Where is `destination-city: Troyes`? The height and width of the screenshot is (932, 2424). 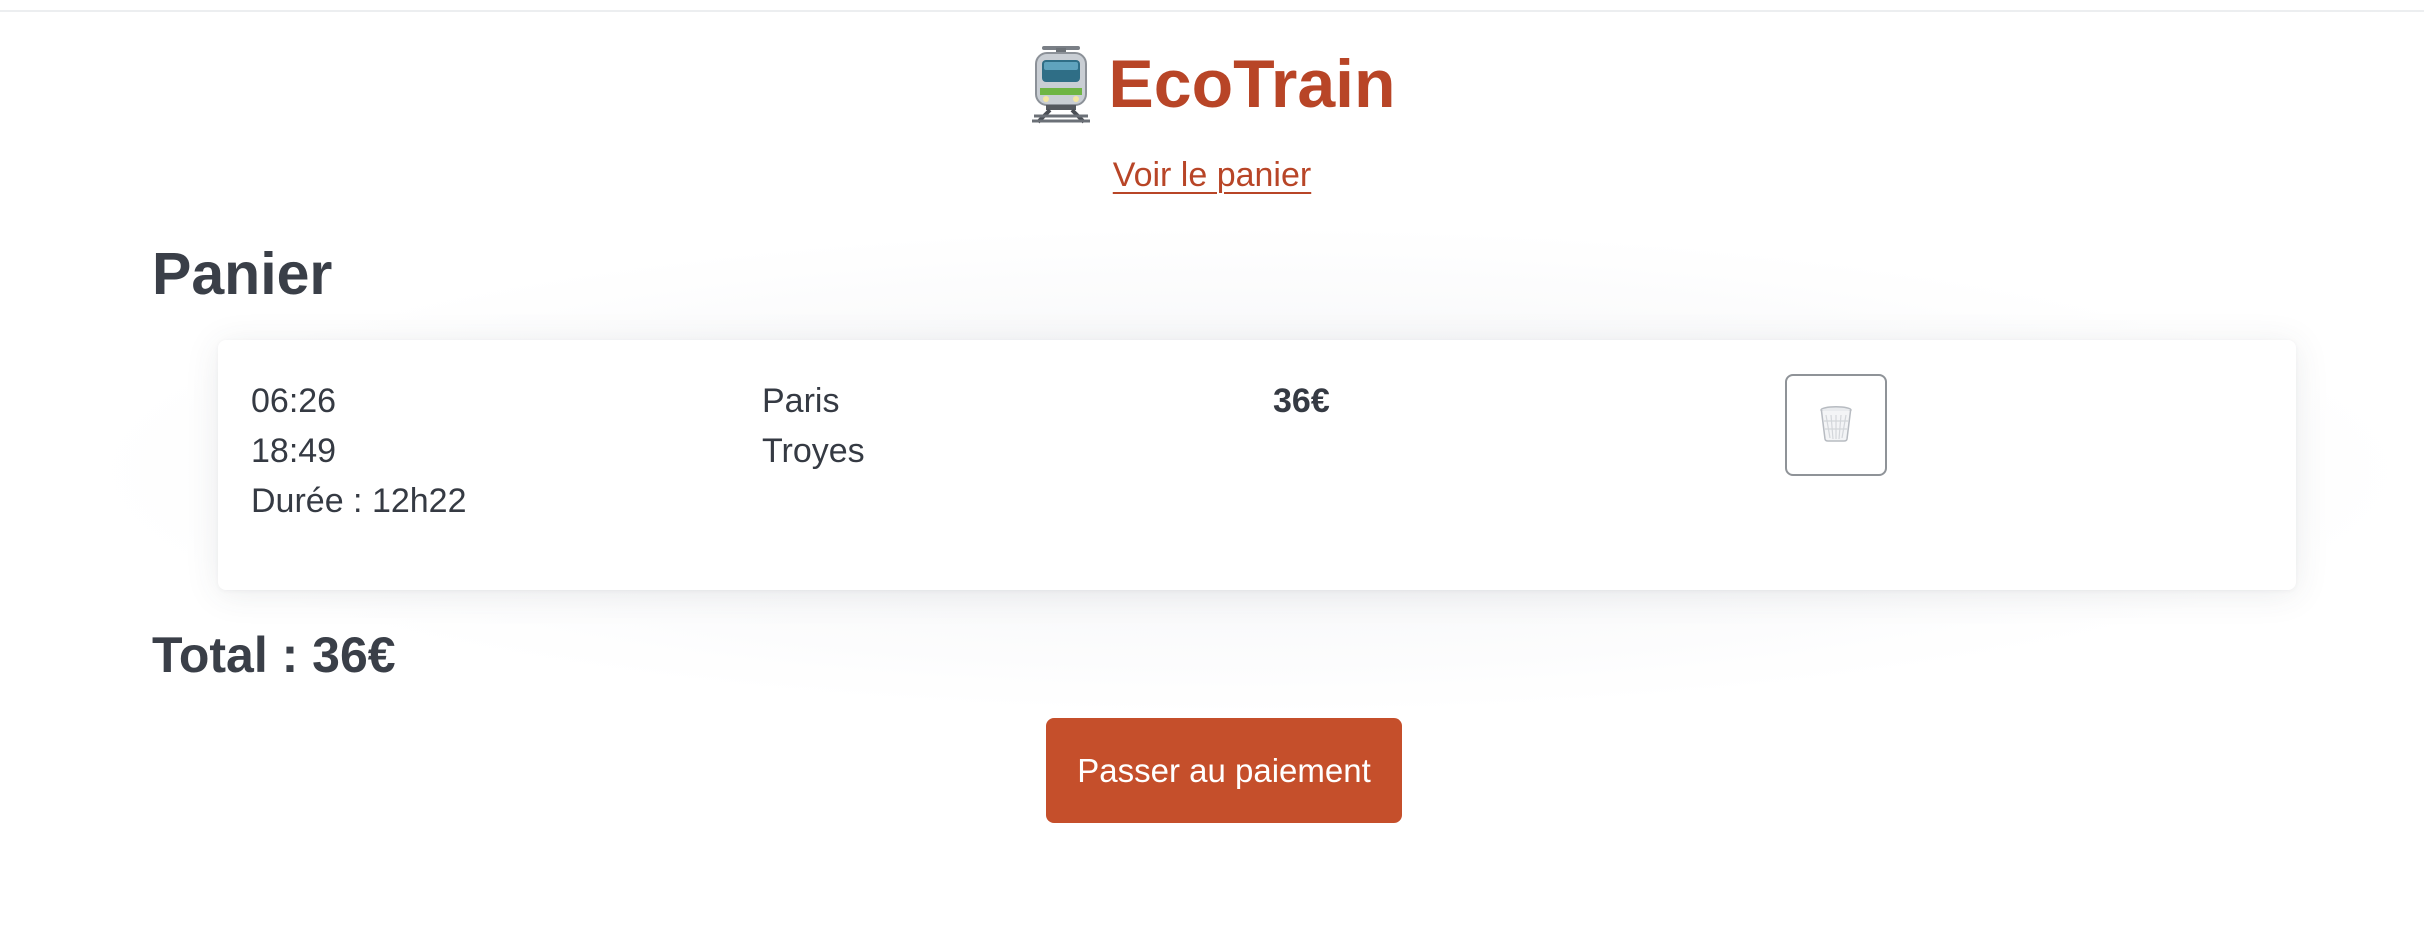
destination-city: Troyes is located at coordinates (813, 451).